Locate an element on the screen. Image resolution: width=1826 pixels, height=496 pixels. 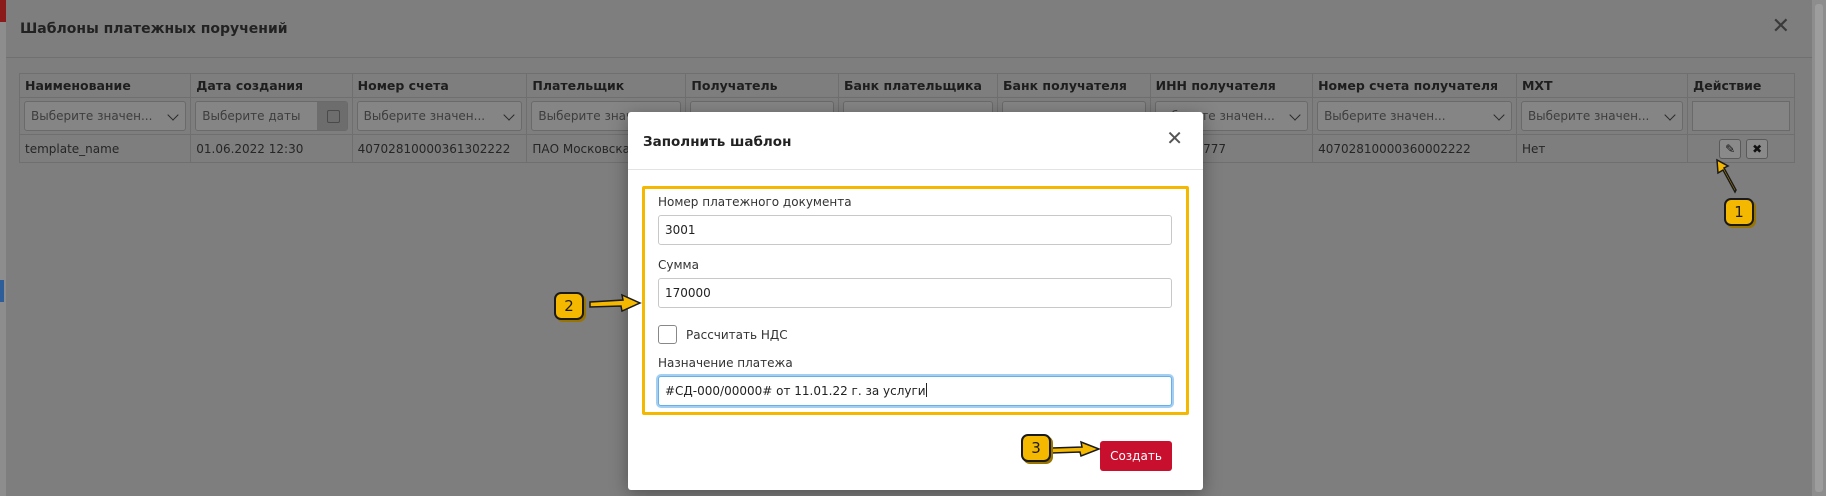
pencil-icon: ✎ is located at coordinates (1730, 148).